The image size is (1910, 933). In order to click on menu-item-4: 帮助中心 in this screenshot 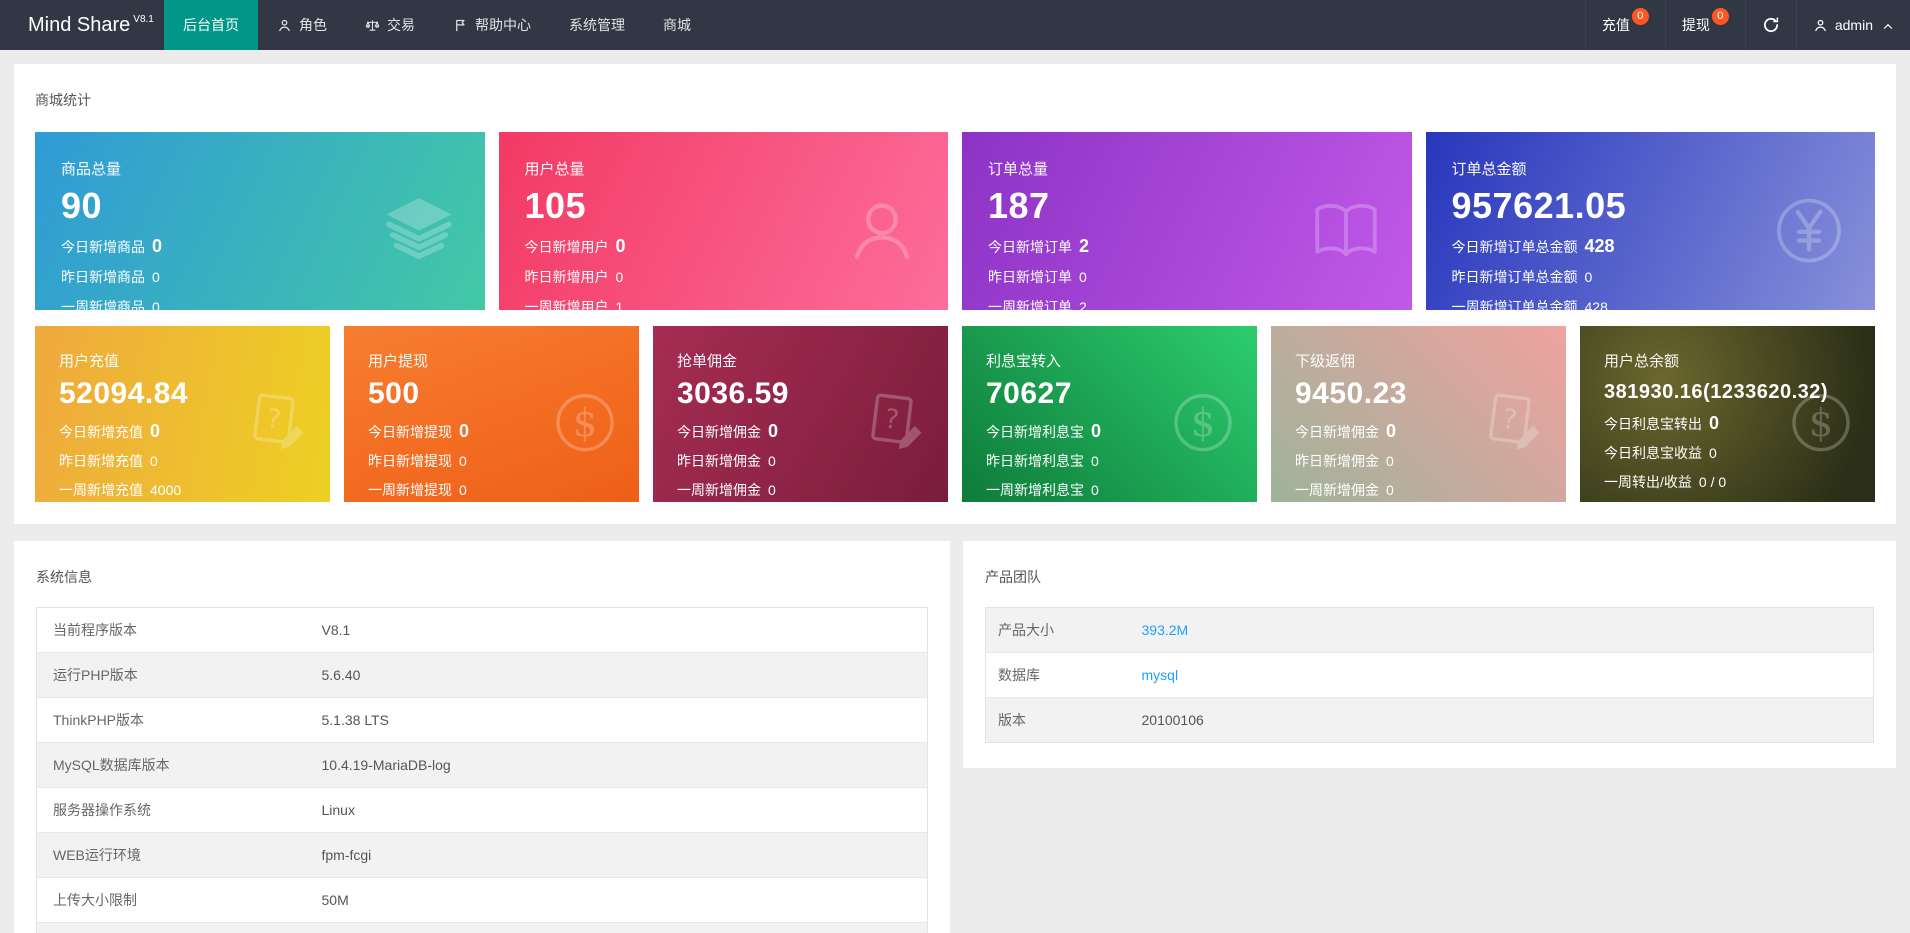, I will do `click(492, 25)`.